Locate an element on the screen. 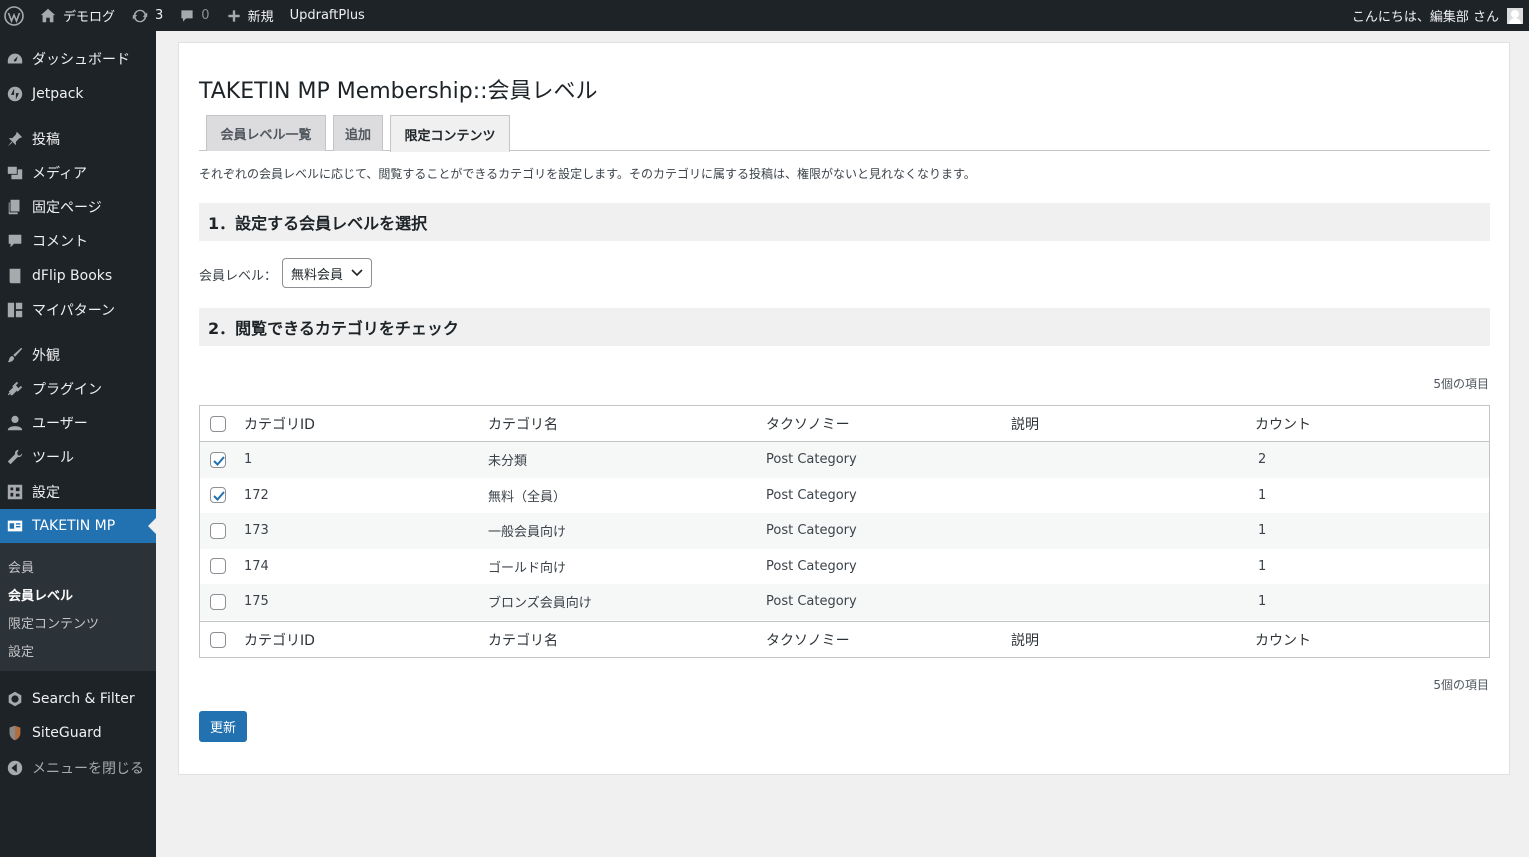 The height and width of the screenshot is (857, 1529). my-account-menu: こんにちは、編集部 さん is located at coordinates (1440, 15).